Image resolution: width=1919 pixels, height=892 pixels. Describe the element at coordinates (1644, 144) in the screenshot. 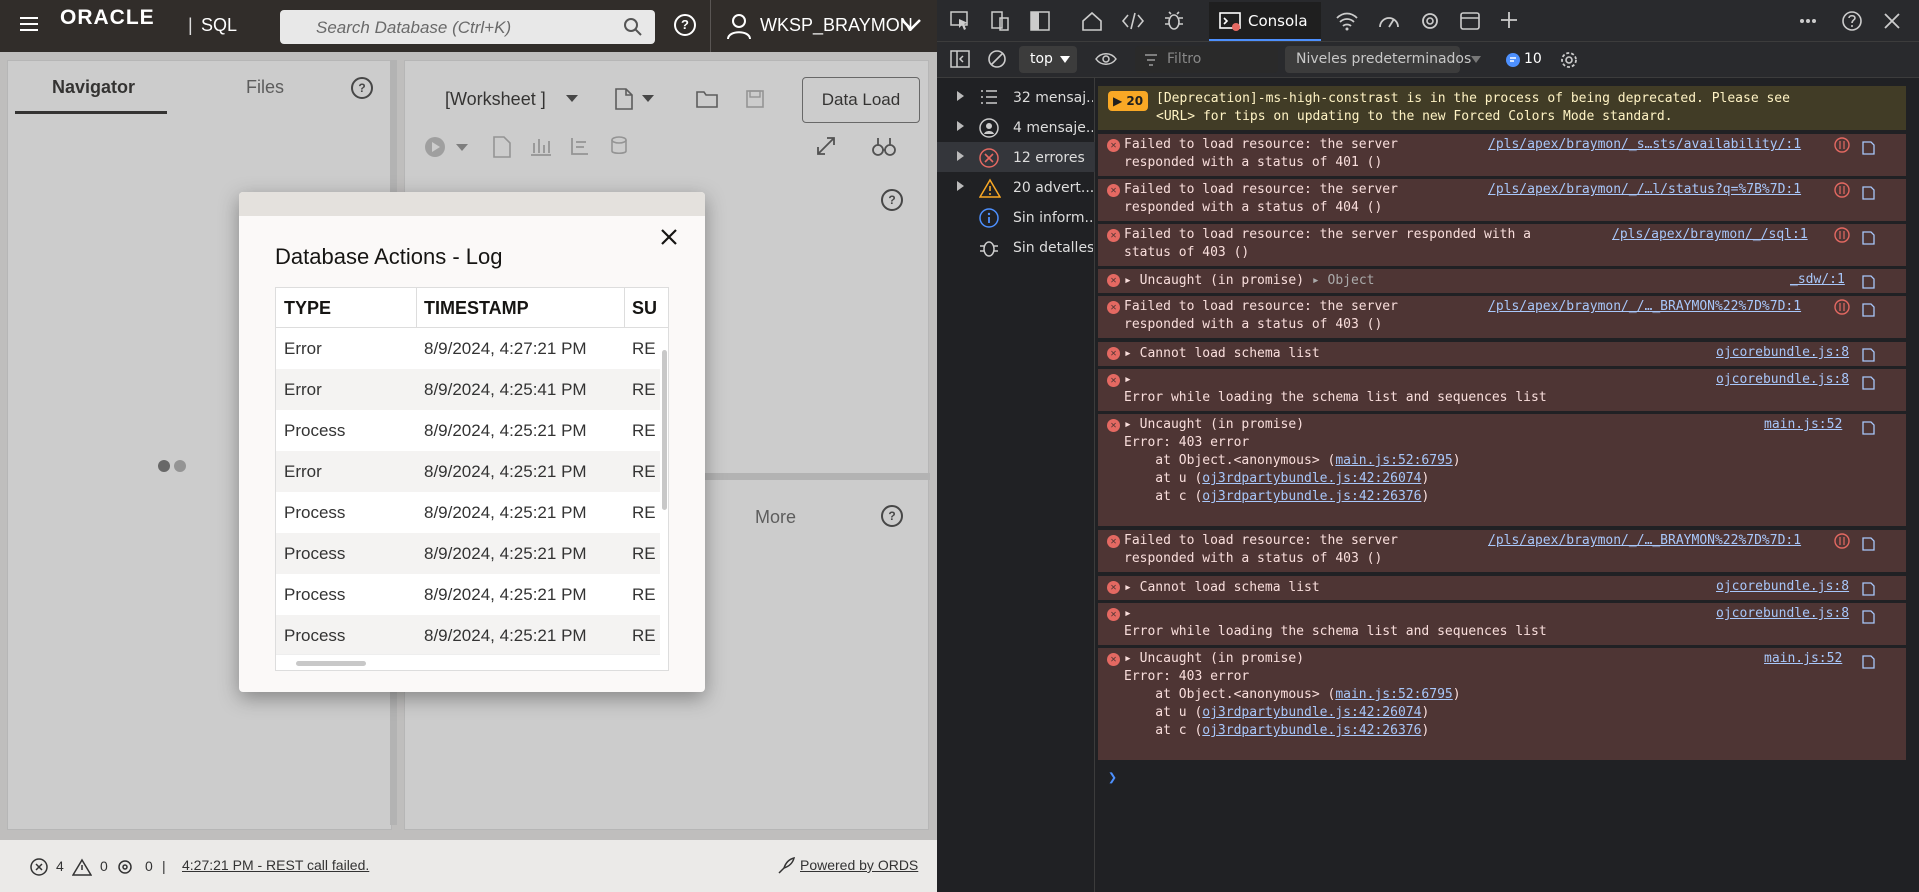

I see `source-link: /pls/apex/braymon/_s…sts/availability/:1` at that location.